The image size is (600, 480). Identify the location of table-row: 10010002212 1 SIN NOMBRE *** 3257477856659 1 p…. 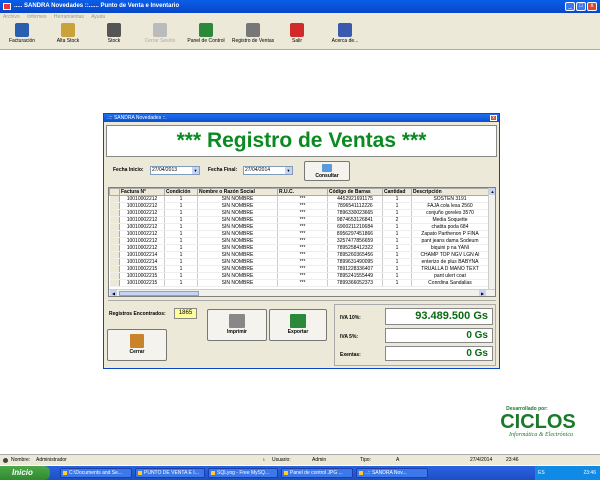
(299, 241).